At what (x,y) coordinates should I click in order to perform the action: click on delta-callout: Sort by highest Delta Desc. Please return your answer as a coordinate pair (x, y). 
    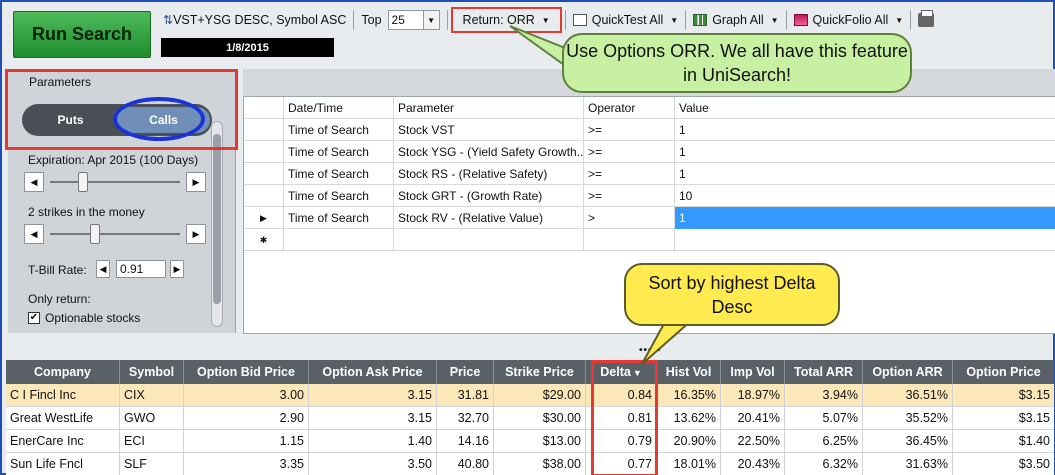
    Looking at the image, I should click on (732, 294).